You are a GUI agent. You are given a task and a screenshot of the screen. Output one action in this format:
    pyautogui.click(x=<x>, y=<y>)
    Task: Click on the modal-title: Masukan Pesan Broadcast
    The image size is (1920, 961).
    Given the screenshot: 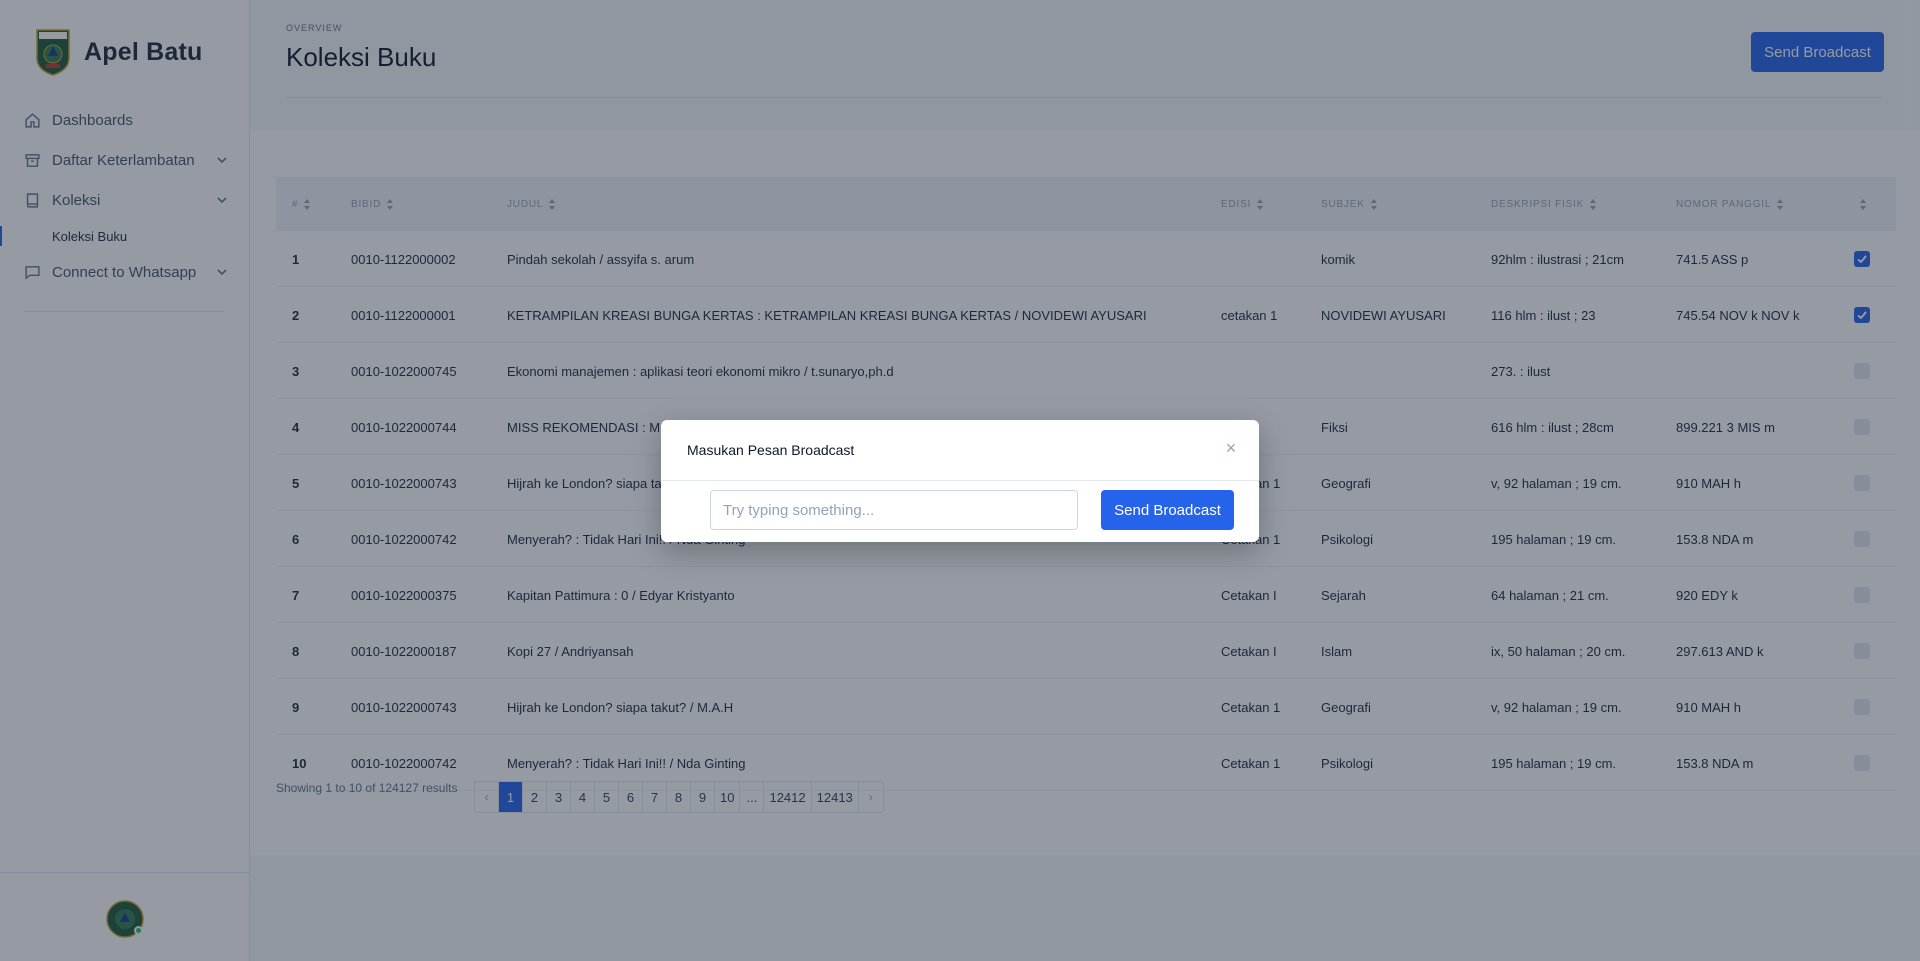 What is the action you would take?
    pyautogui.click(x=771, y=450)
    